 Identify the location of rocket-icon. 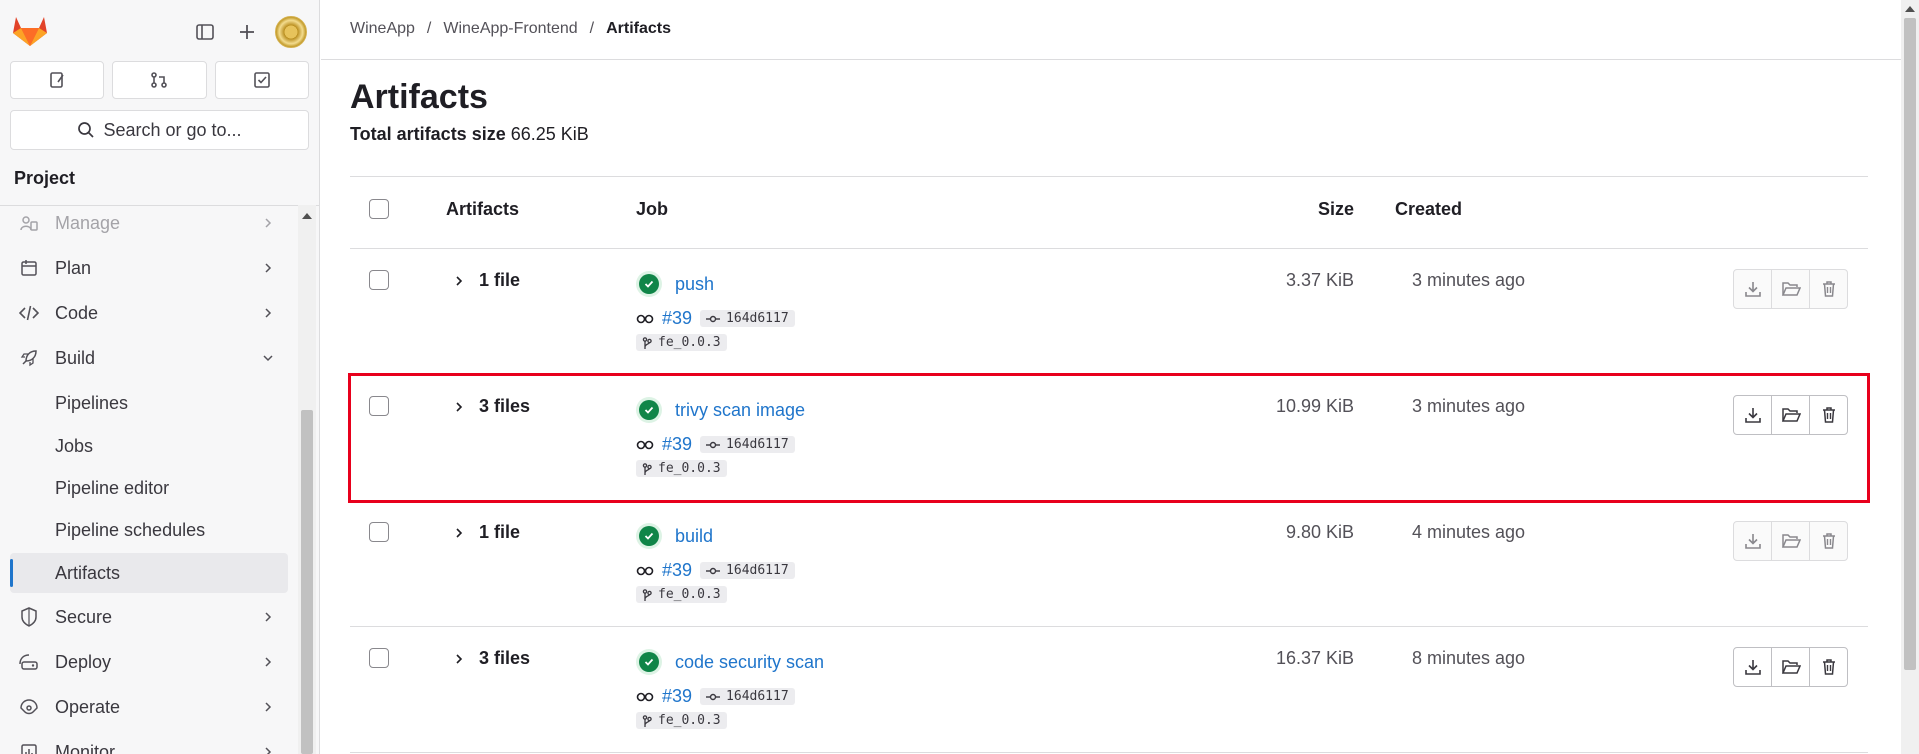
(29, 358).